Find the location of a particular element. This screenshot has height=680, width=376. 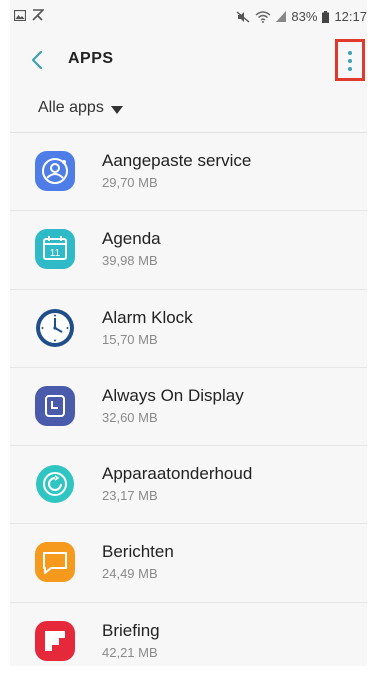

device-care-icon is located at coordinates (55, 484).